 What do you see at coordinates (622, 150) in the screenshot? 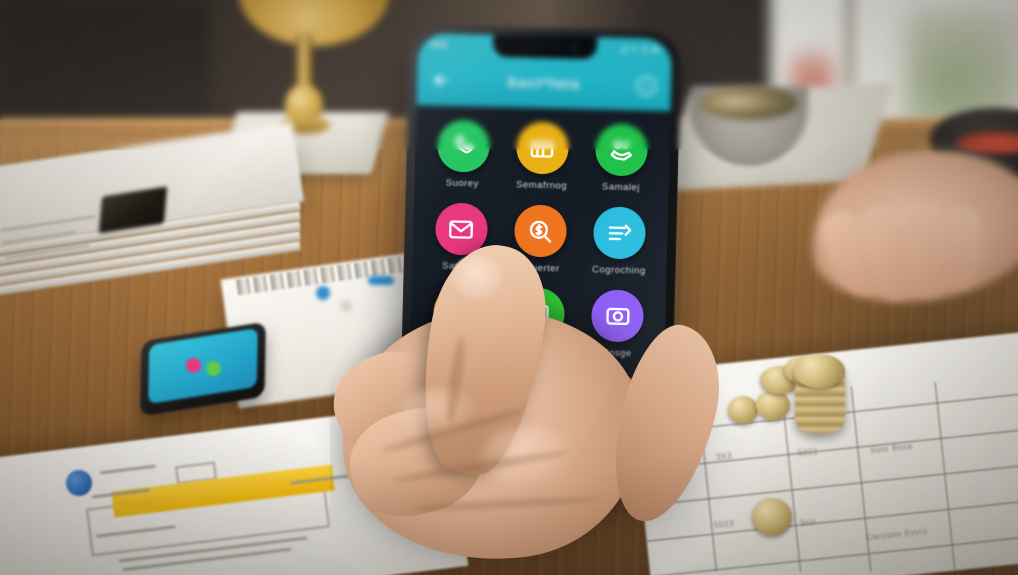
I see `money-hand-icon` at bounding box center [622, 150].